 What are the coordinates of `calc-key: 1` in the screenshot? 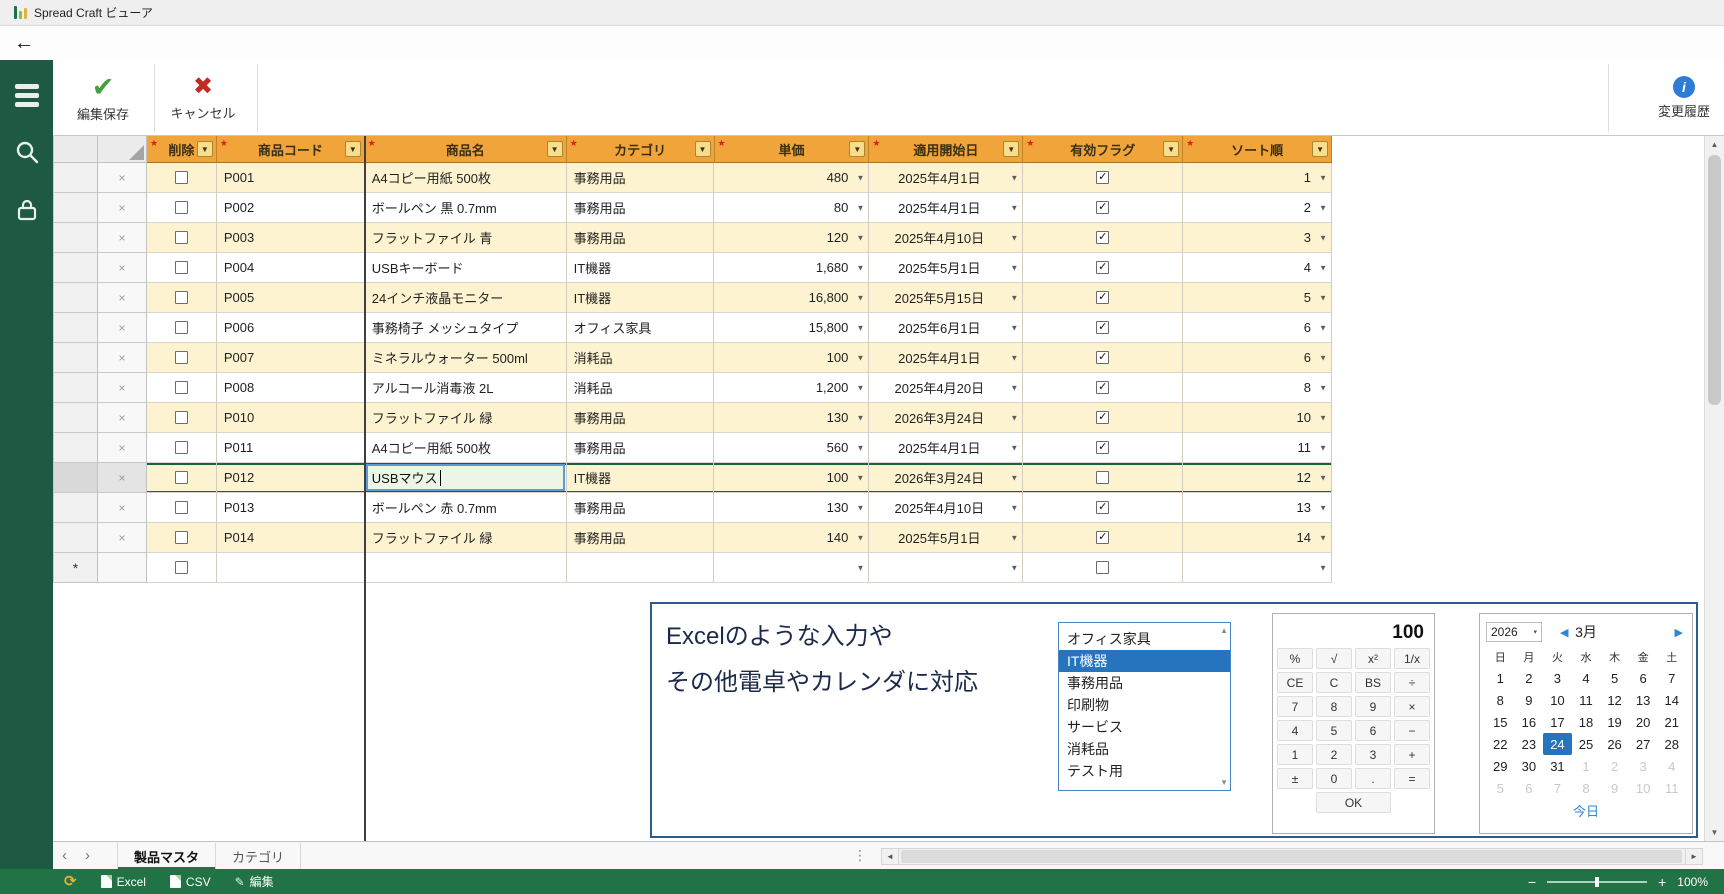 It's located at (1295, 754).